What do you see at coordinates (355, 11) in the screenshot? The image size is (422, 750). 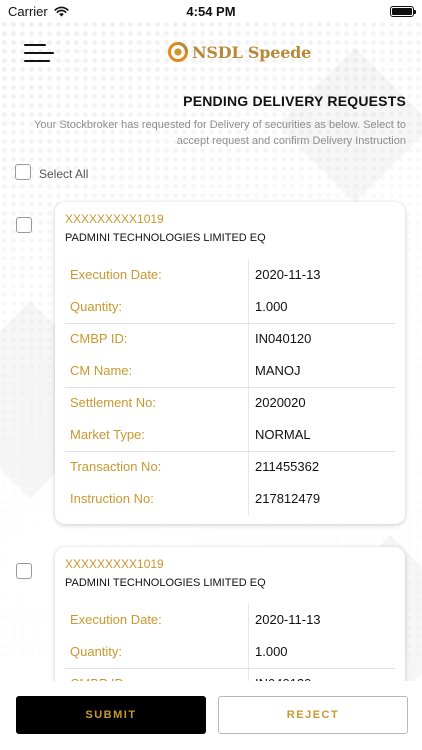 I see `status-right` at bounding box center [355, 11].